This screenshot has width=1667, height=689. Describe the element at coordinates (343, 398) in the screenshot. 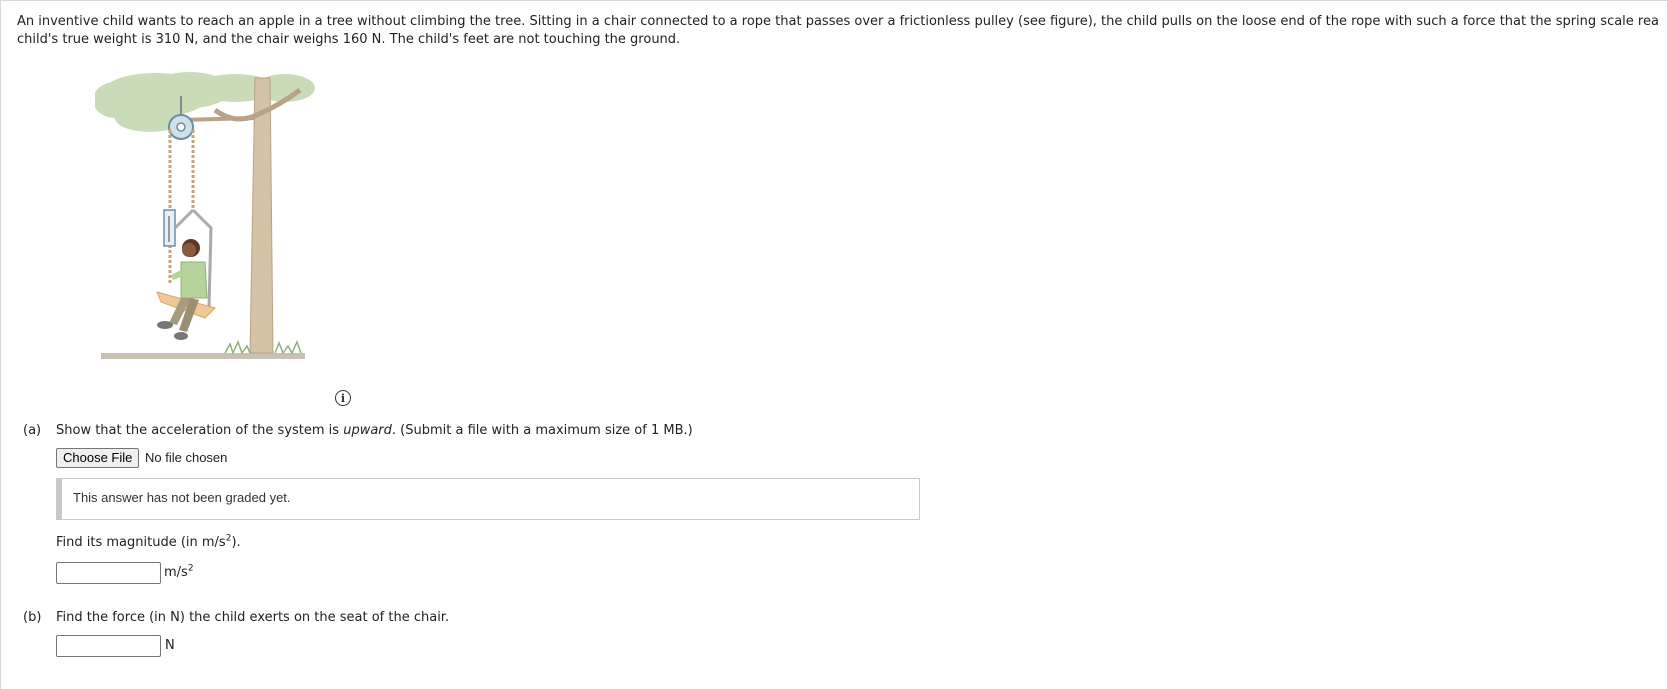

I see `info-icon: i` at that location.